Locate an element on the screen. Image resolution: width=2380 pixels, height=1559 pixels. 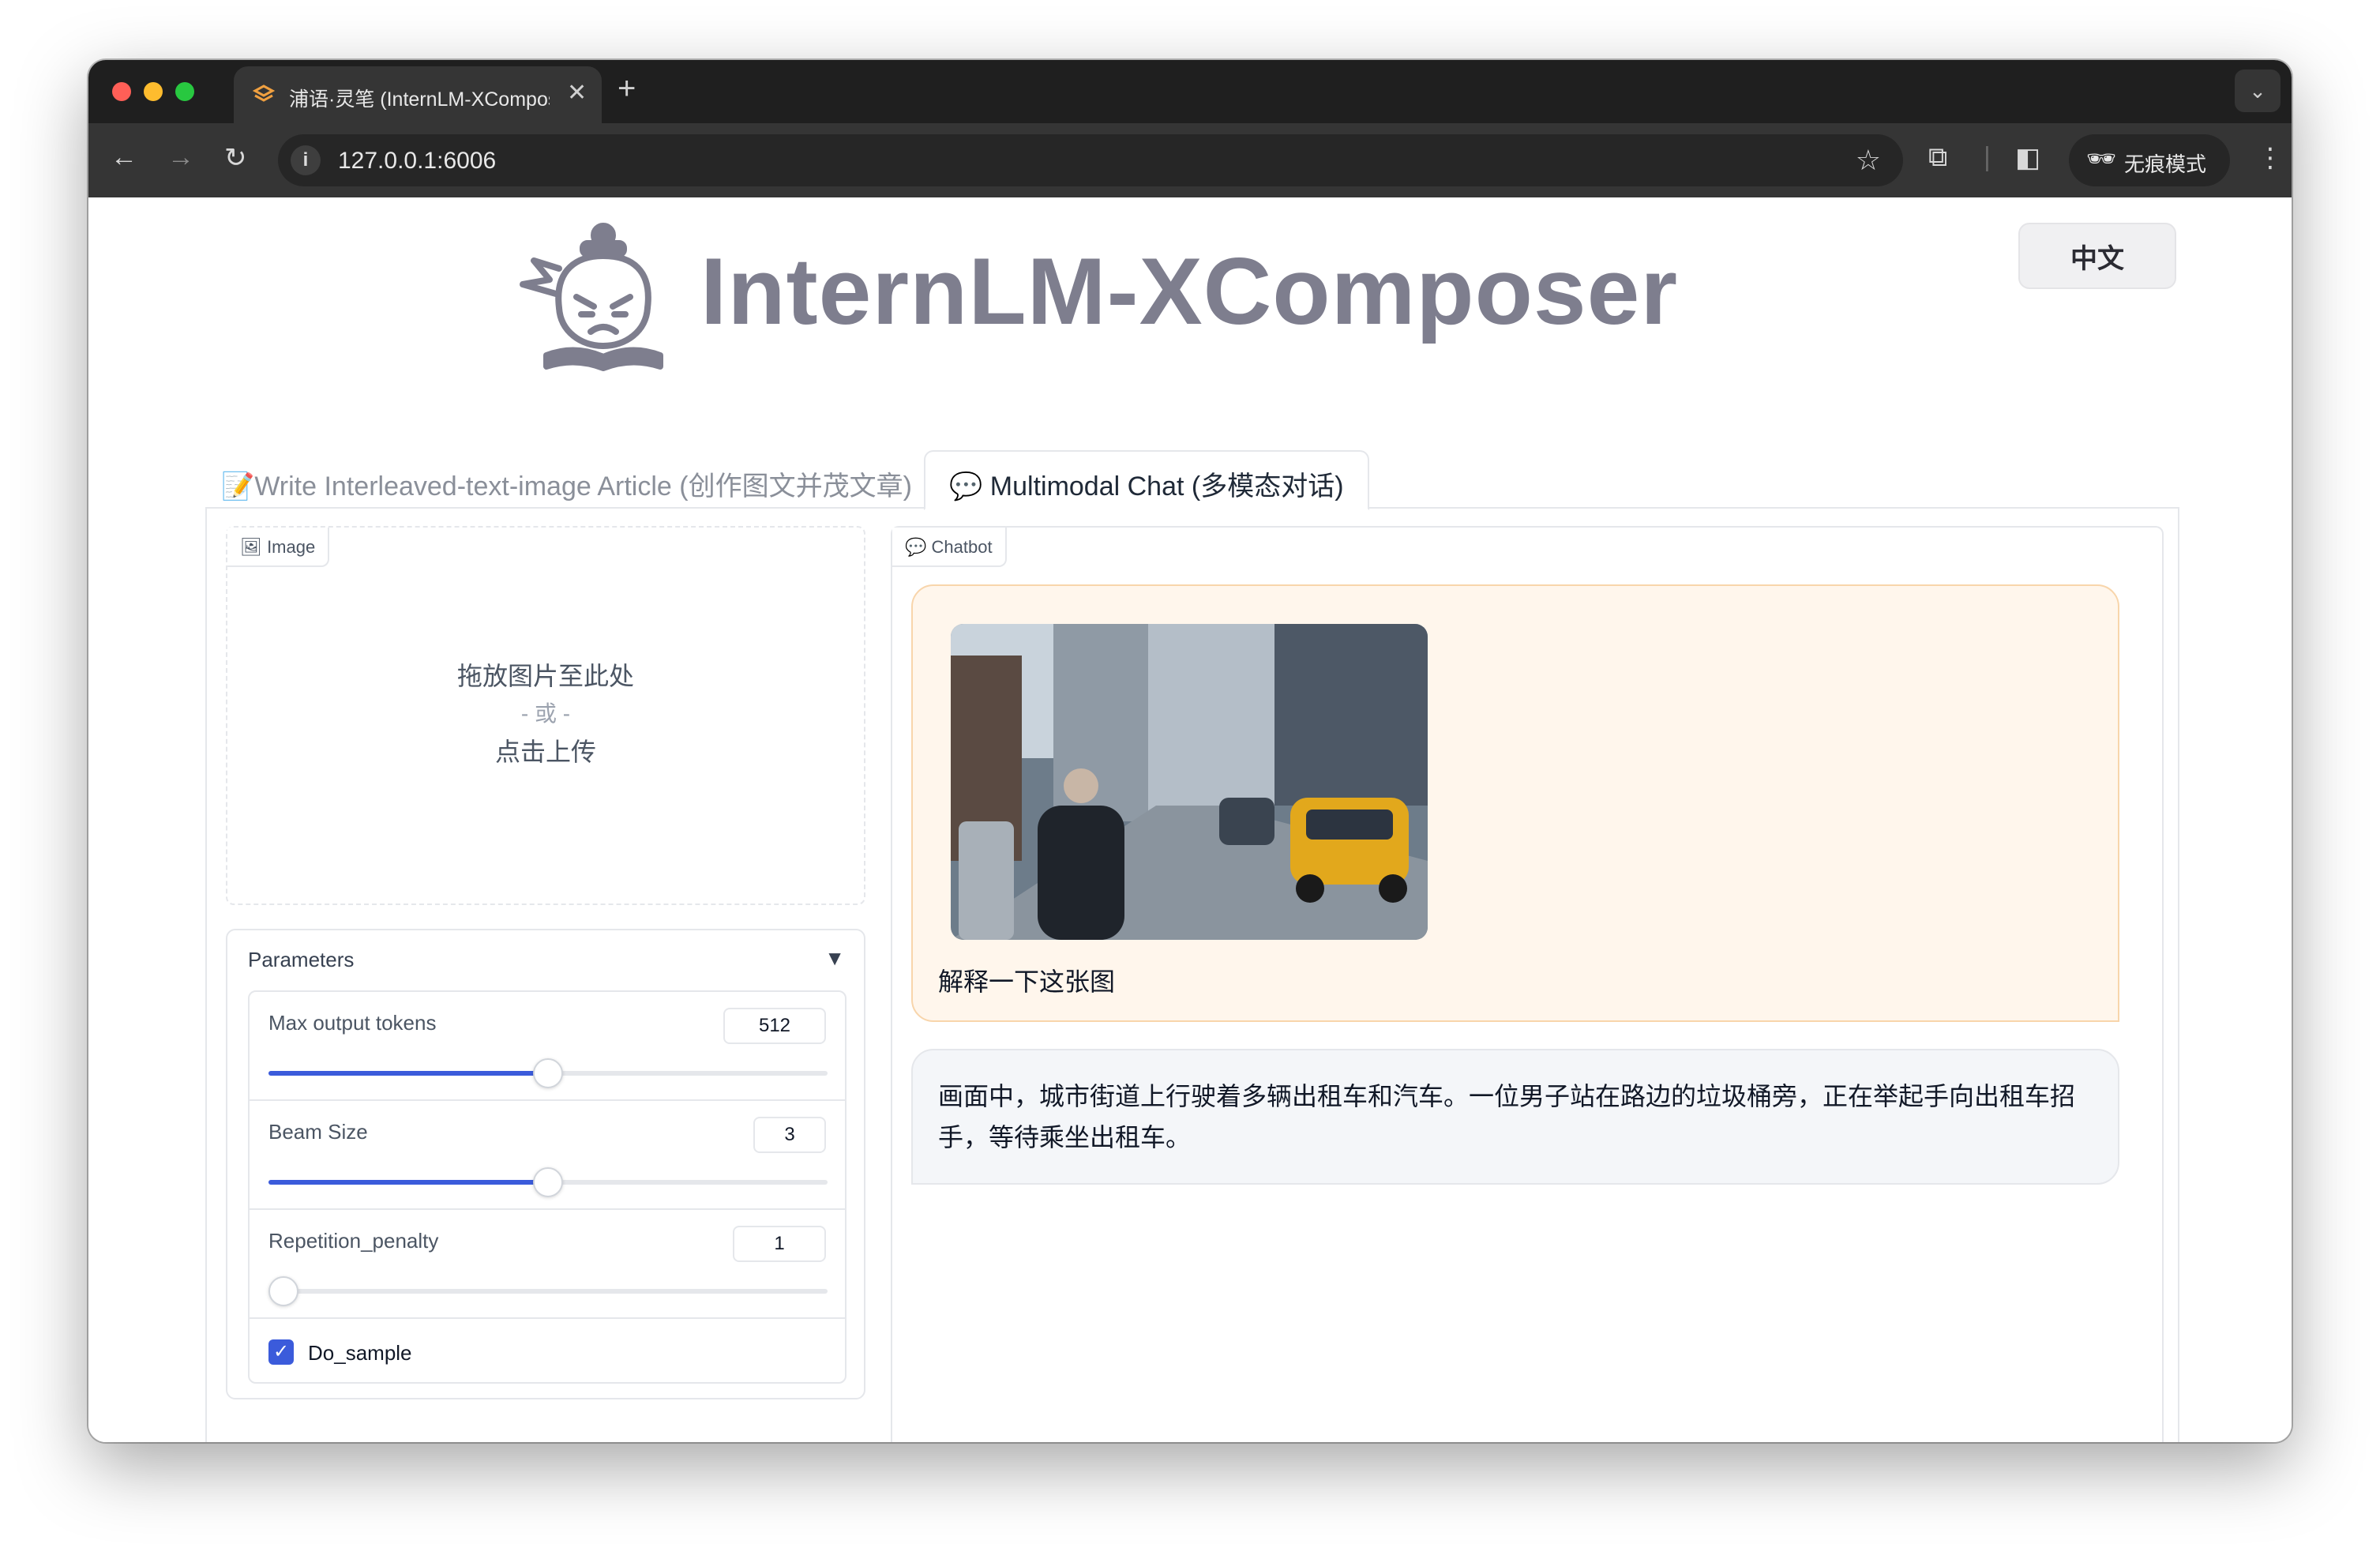
image-upload-dropzone: 🖼 Image 拖放图片至此处 - 或 - 点击上传 is located at coordinates (545, 715).